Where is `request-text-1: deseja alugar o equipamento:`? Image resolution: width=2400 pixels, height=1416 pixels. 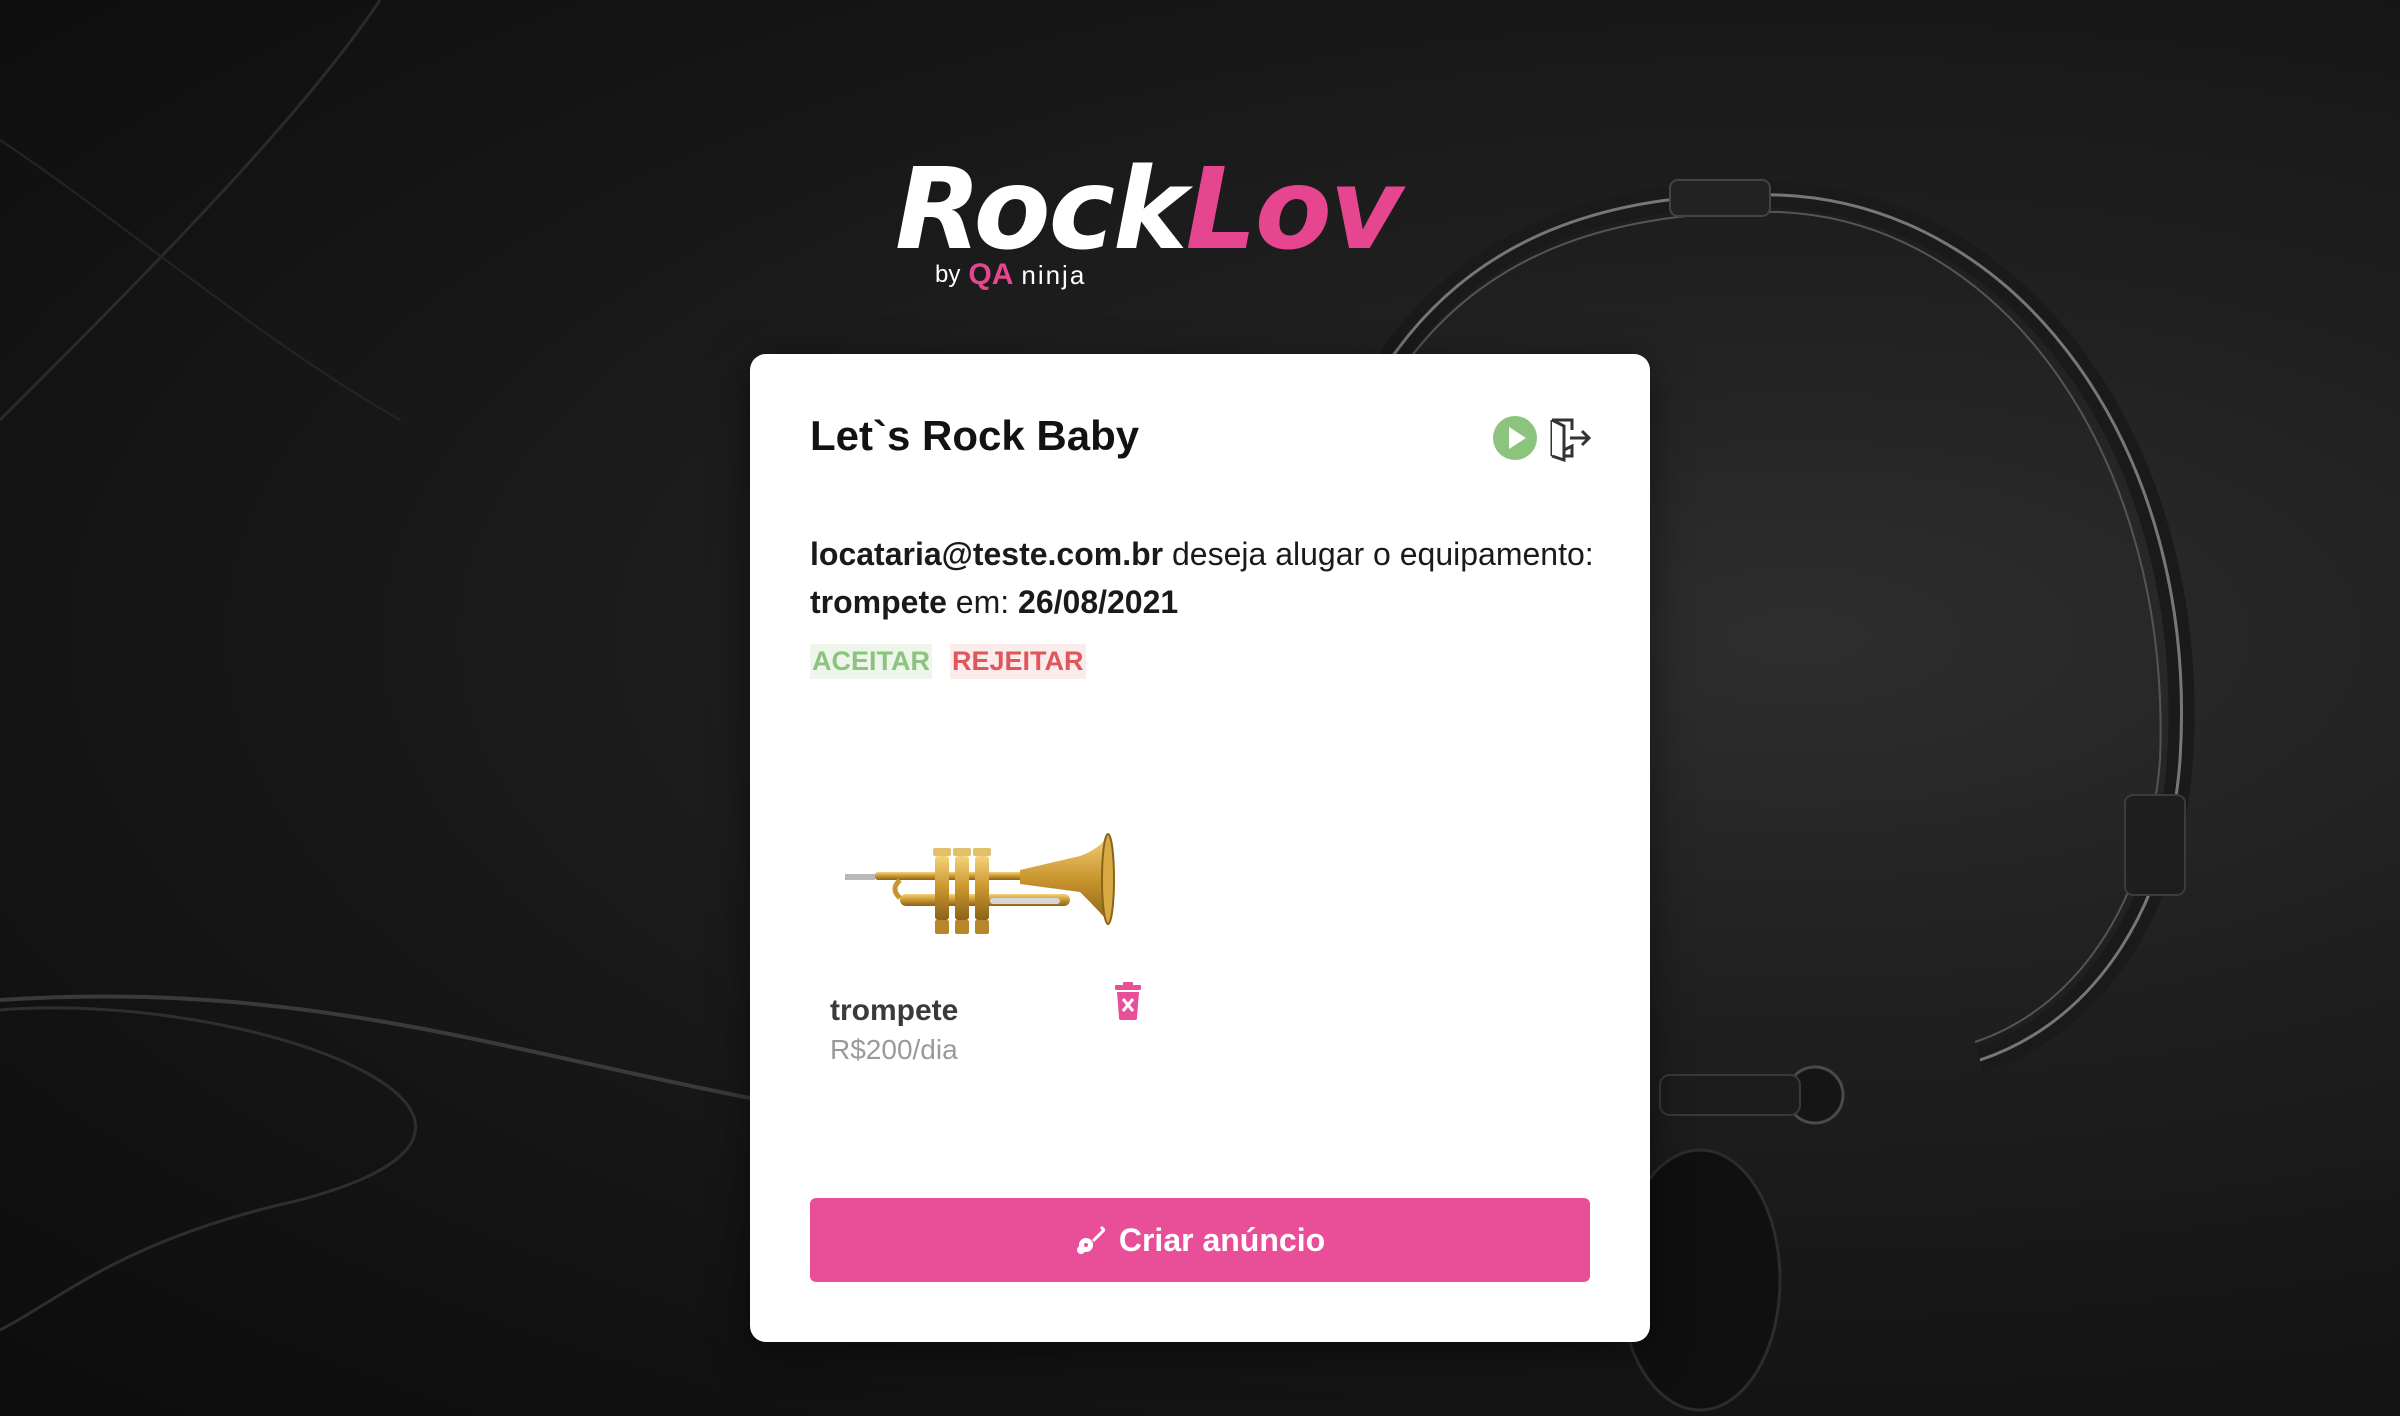 request-text-1: deseja alugar o equipamento: is located at coordinates (1378, 554).